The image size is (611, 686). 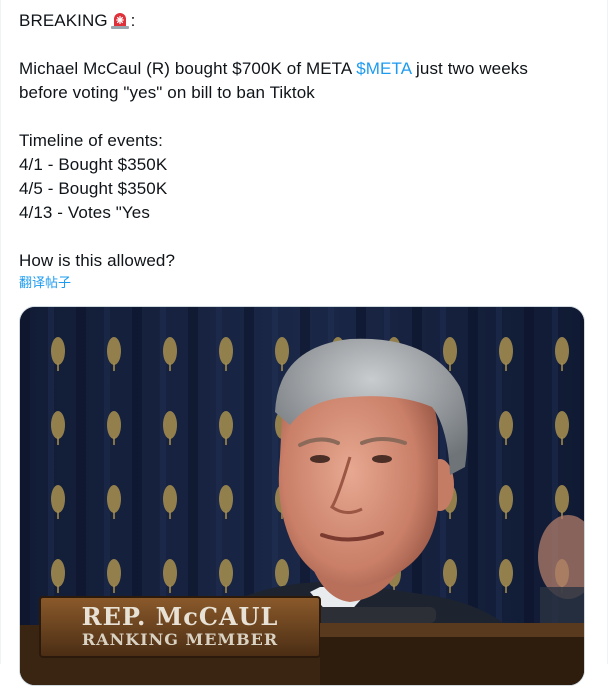 I want to click on breaking-label: BREAKING, so click(x=63, y=20).